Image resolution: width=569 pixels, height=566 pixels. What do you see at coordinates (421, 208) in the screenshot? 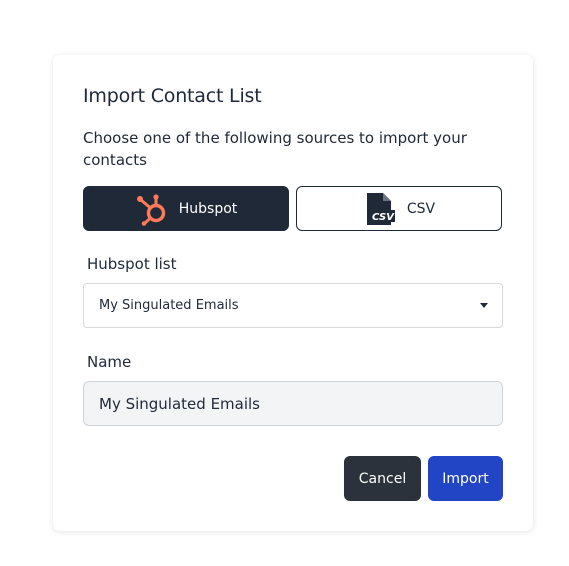
I see `csv-source-label: CSV` at bounding box center [421, 208].